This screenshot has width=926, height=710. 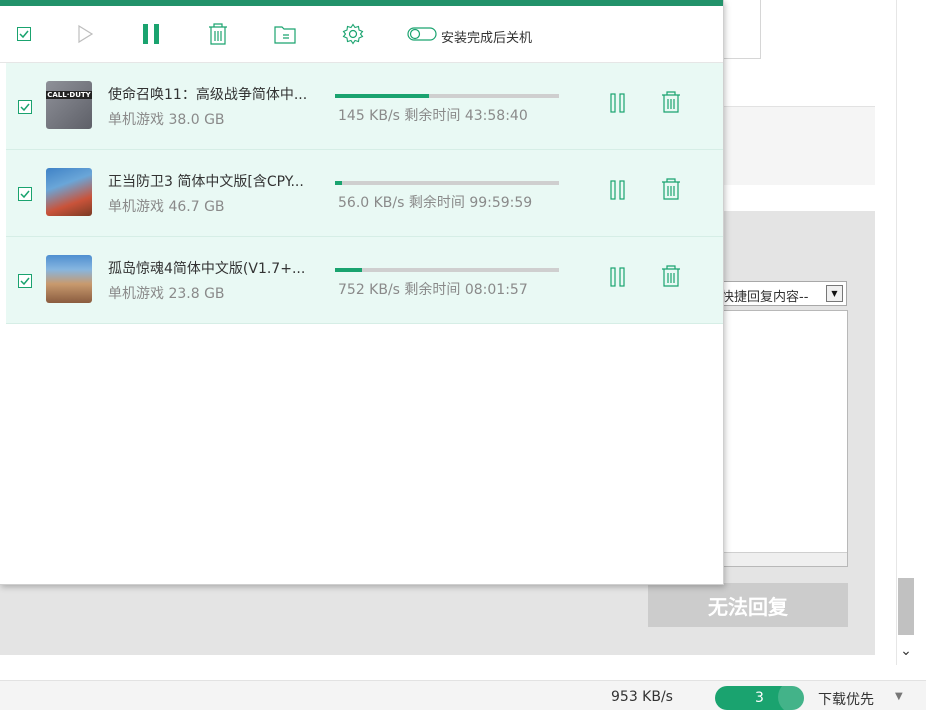 I want to click on download-status: 56.0 KB/s 剩余时间 99:59:59, so click(x=435, y=203).